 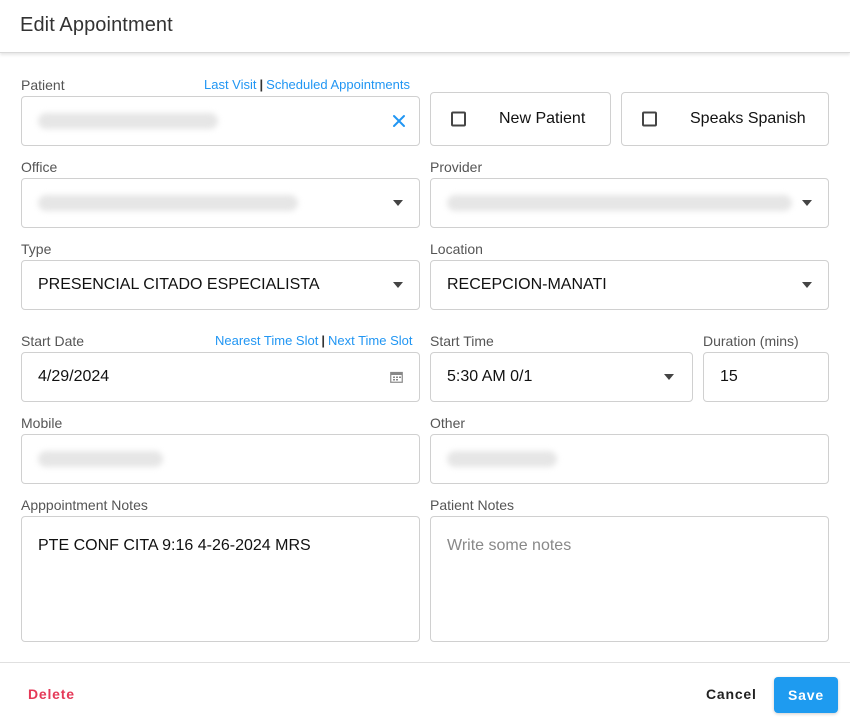 I want to click on mobile-label: Mobile, so click(x=42, y=423).